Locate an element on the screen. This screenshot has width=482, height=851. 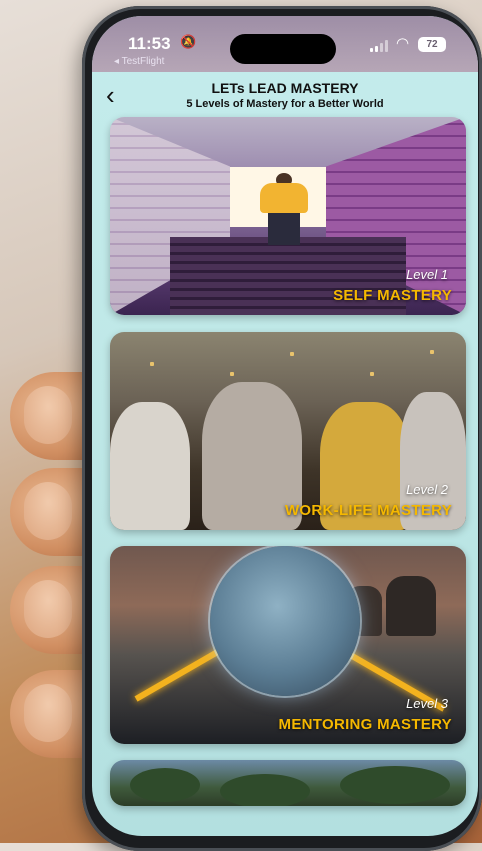
page-subtitle: 5 Levels of Mastery for a Better World is located at coordinates (285, 104).